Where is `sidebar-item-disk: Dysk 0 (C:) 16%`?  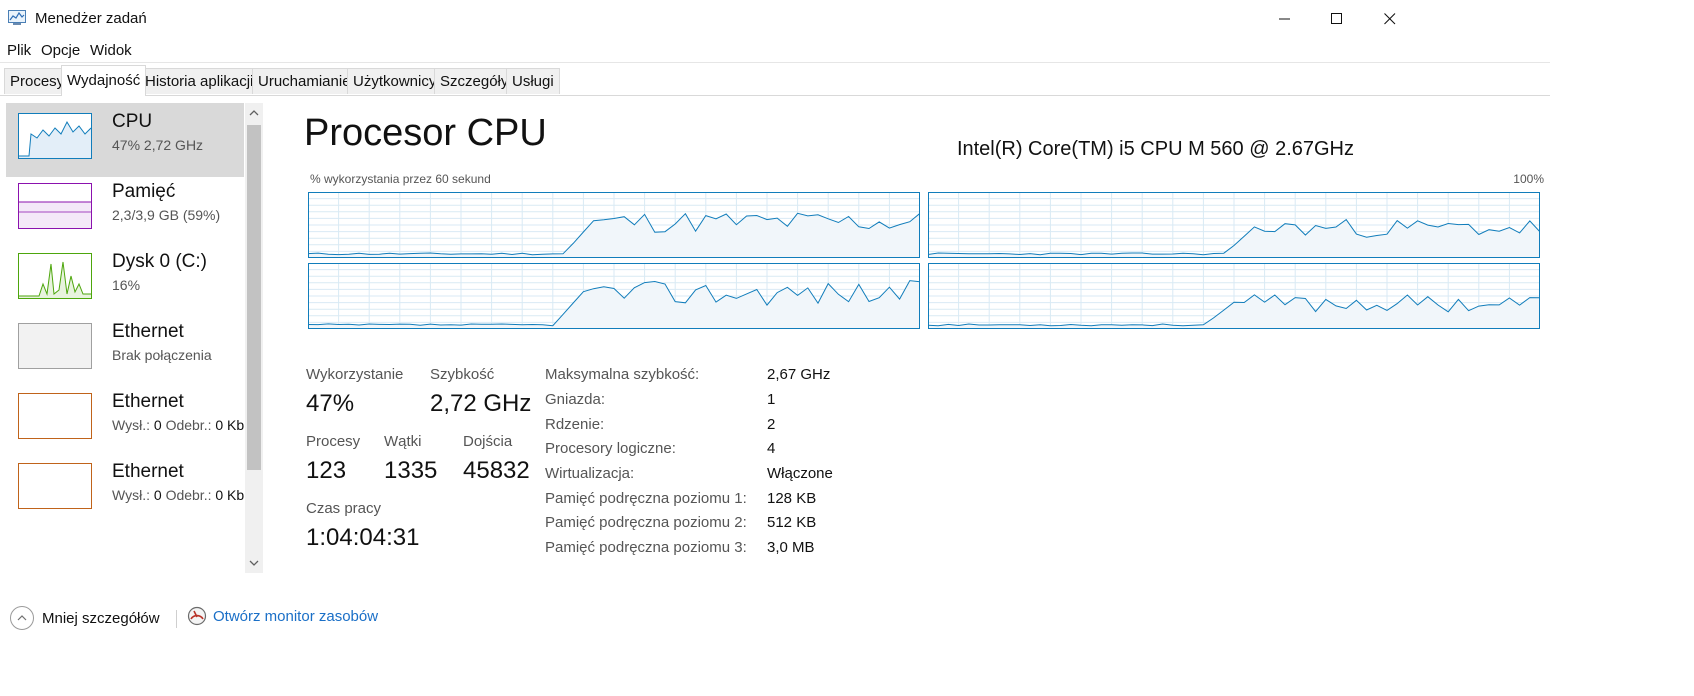 sidebar-item-disk: Dysk 0 (C:) 16% is located at coordinates (125, 280).